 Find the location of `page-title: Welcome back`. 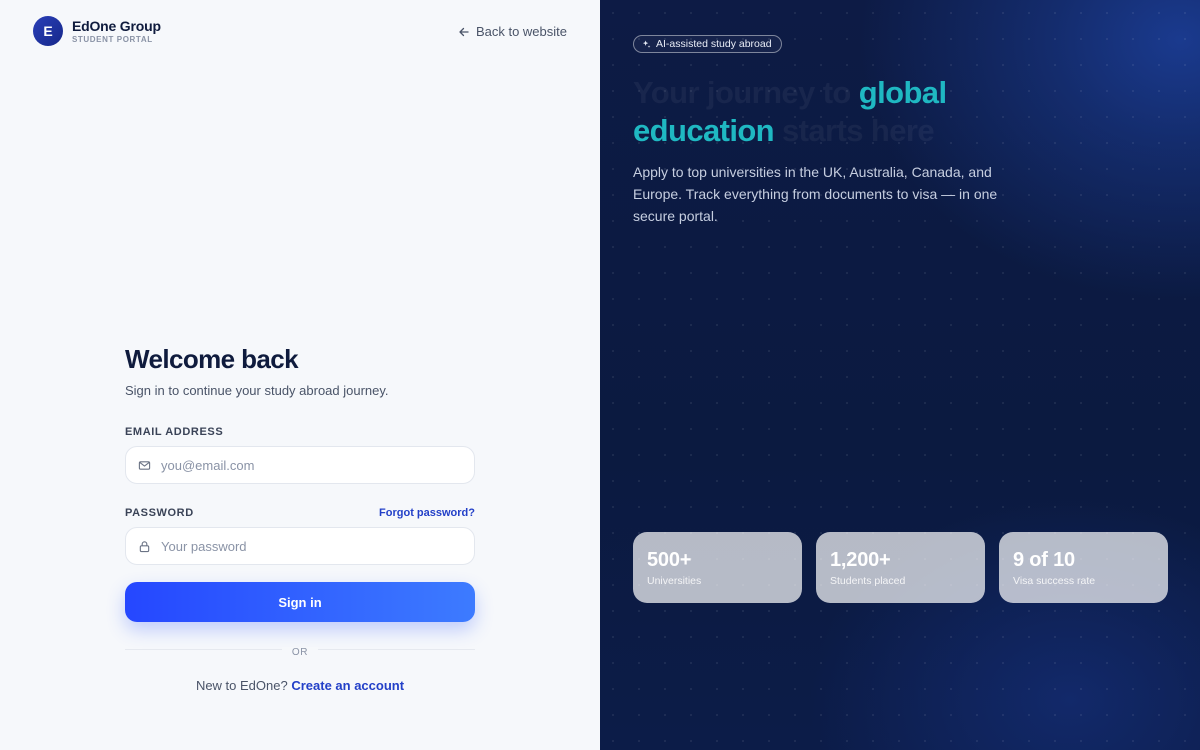

page-title: Welcome back is located at coordinates (212, 359).